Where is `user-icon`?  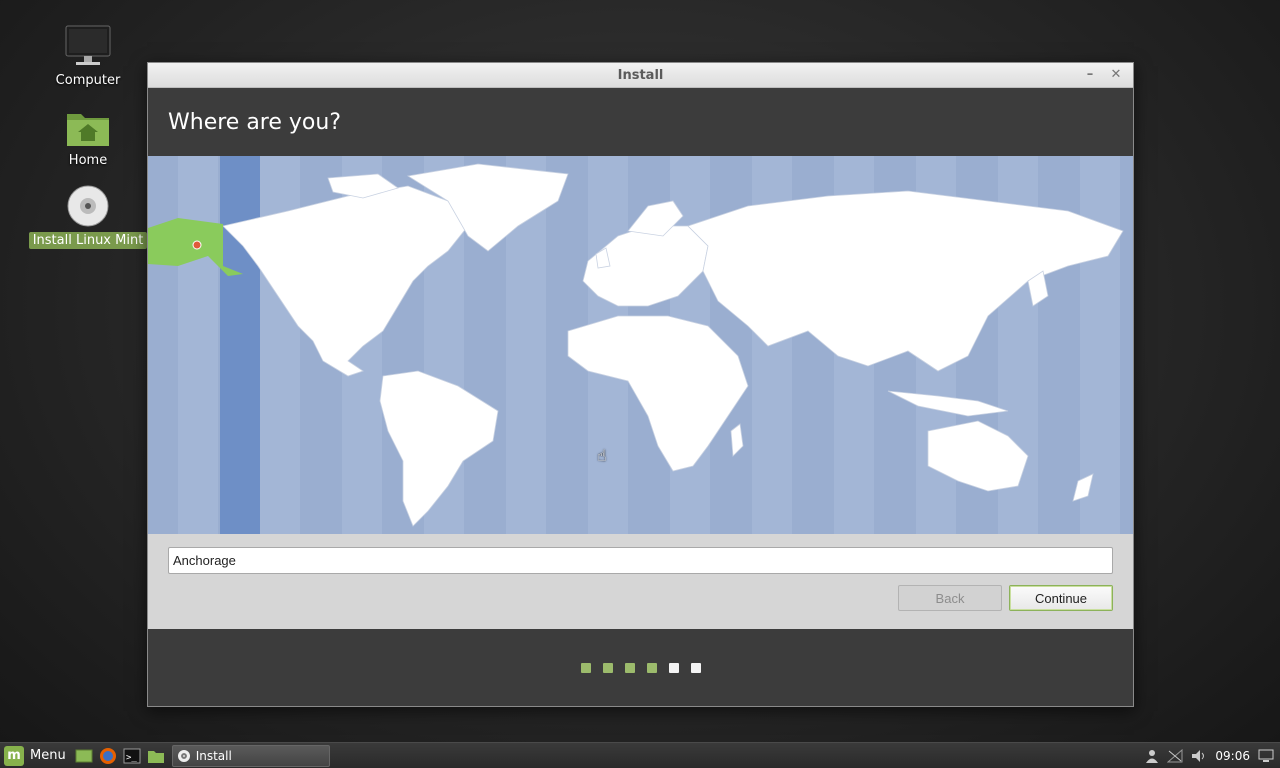 user-icon is located at coordinates (1152, 756).